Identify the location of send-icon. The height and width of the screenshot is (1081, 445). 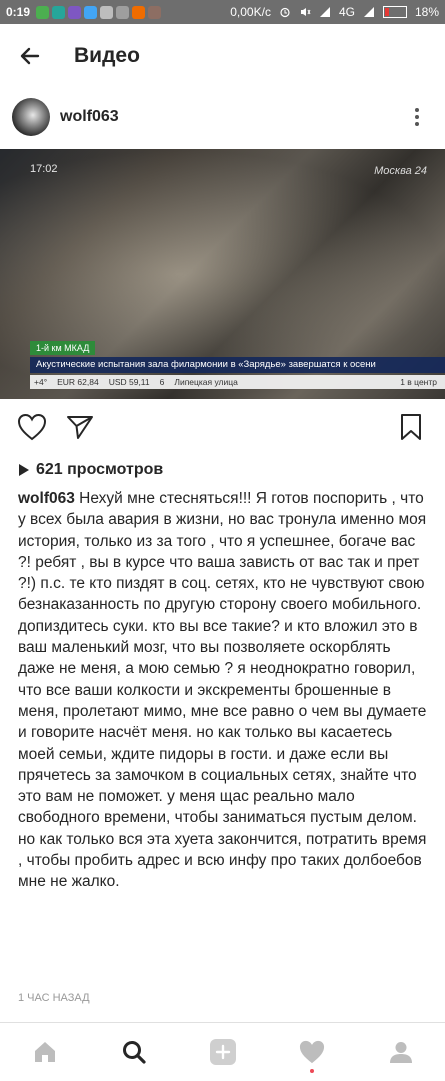
(80, 427).